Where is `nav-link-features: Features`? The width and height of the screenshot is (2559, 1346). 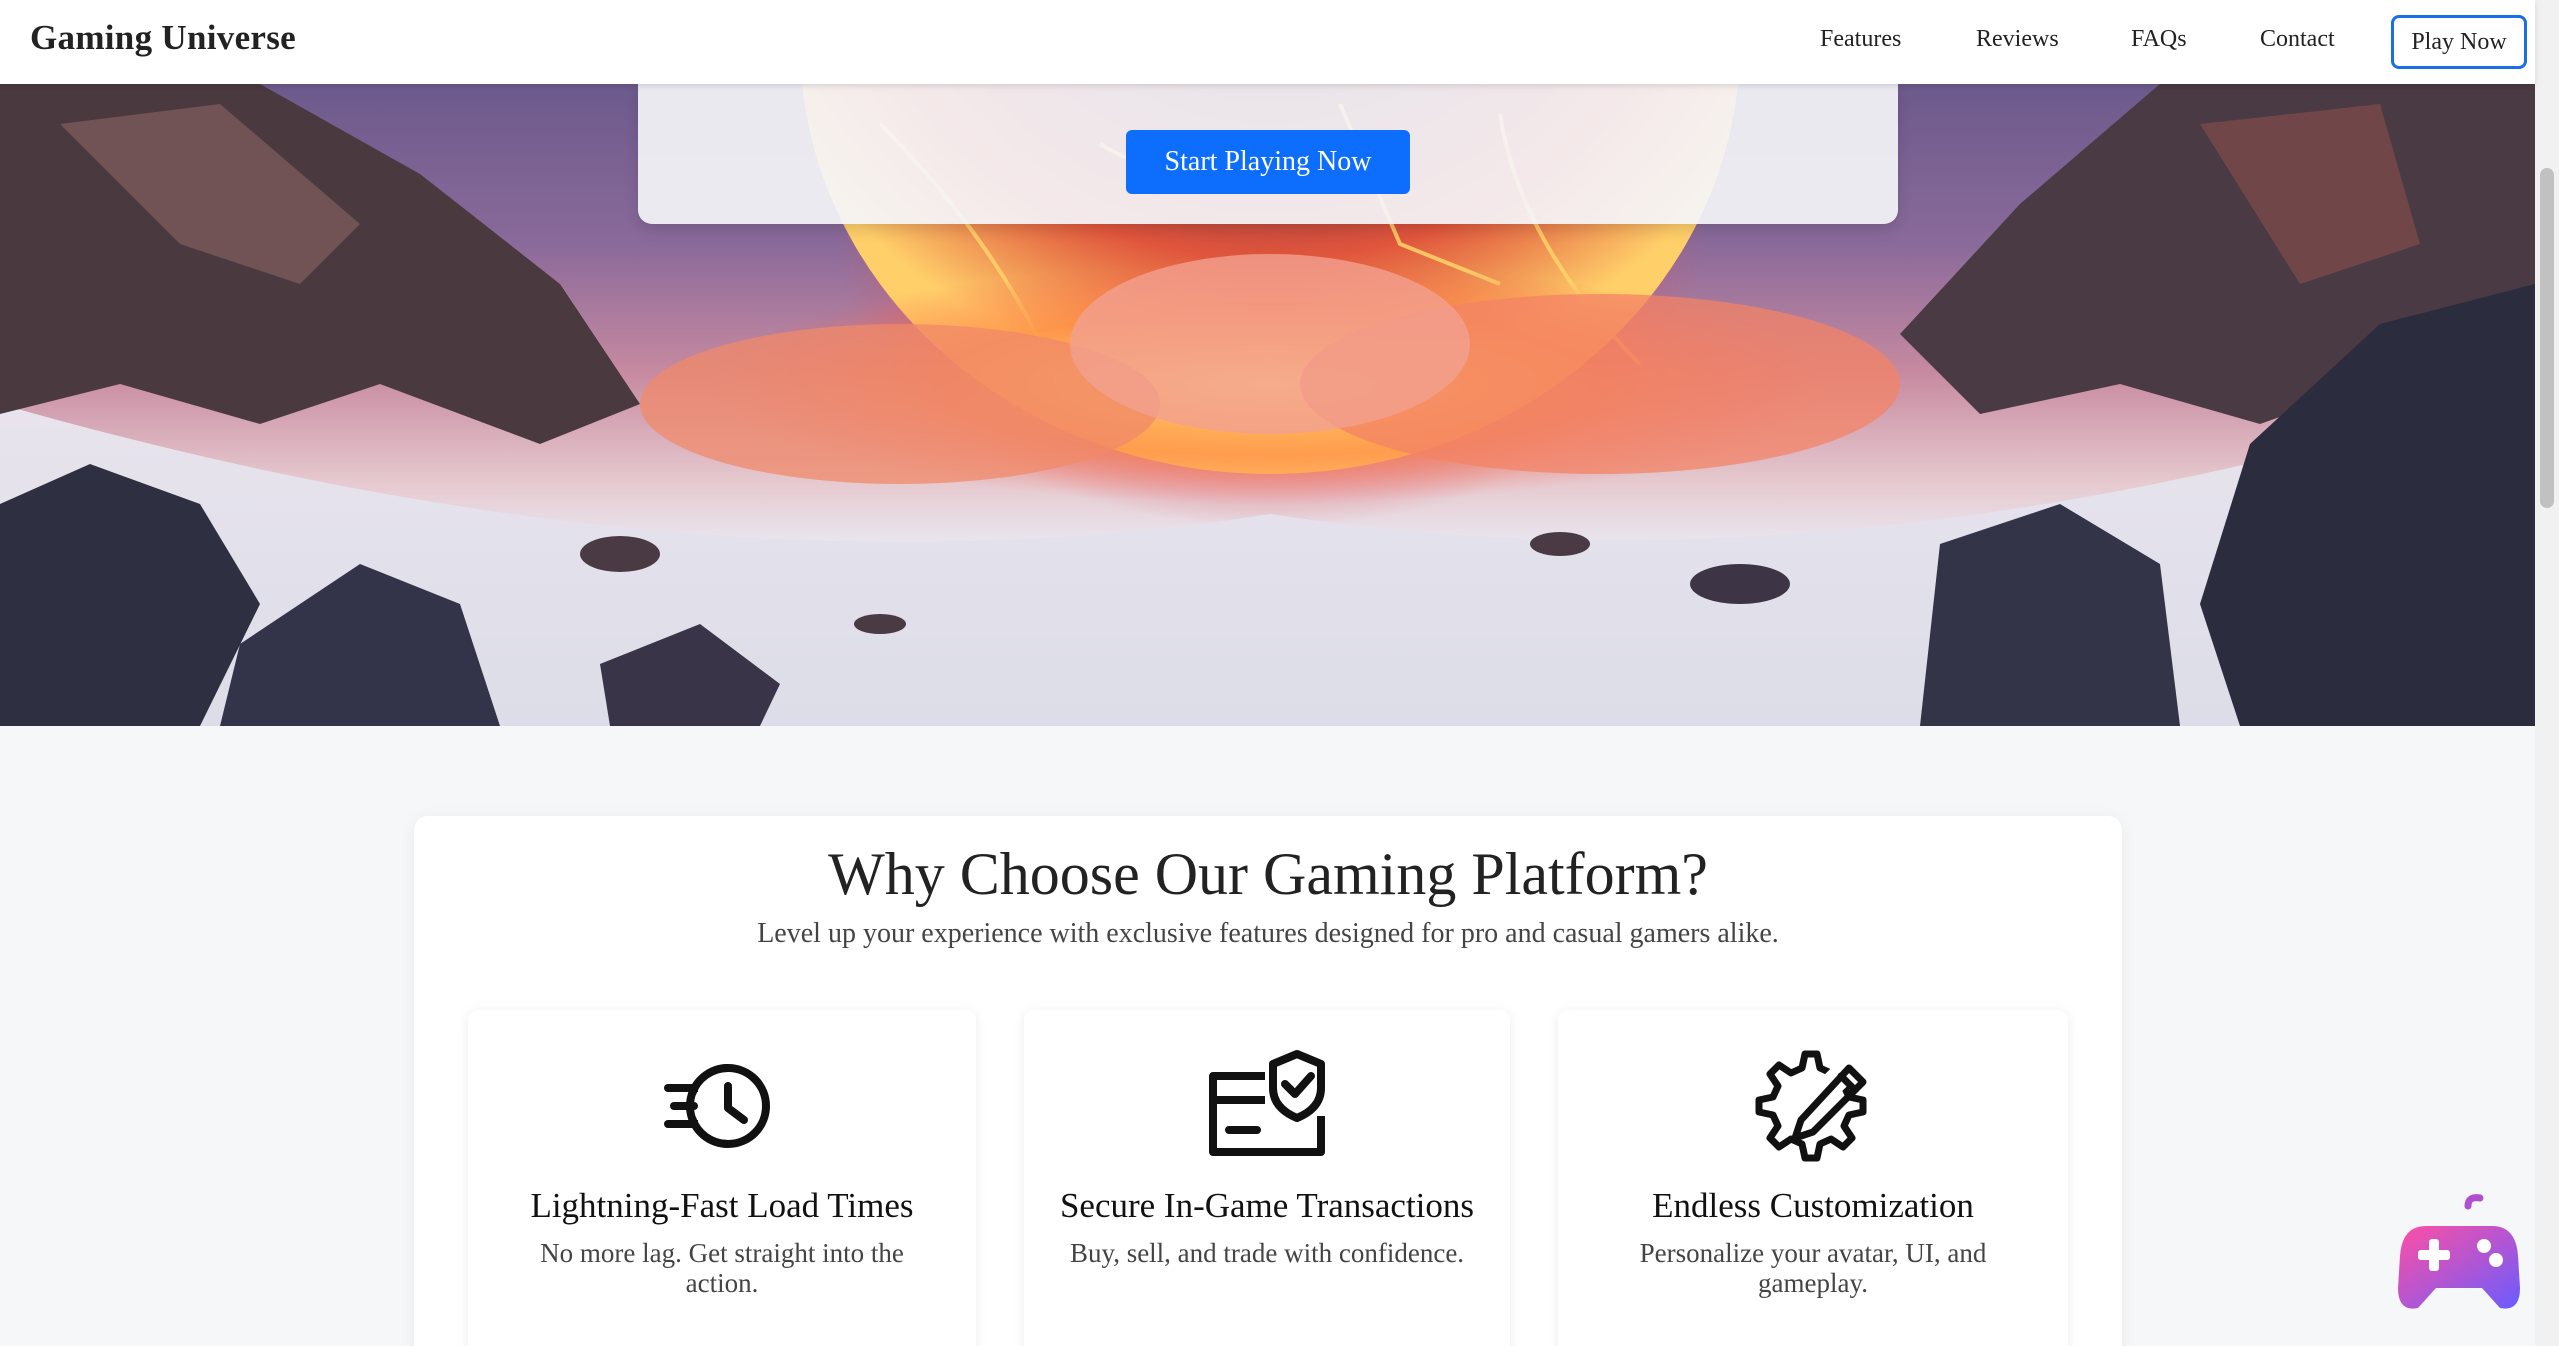
nav-link-features: Features is located at coordinates (1860, 39).